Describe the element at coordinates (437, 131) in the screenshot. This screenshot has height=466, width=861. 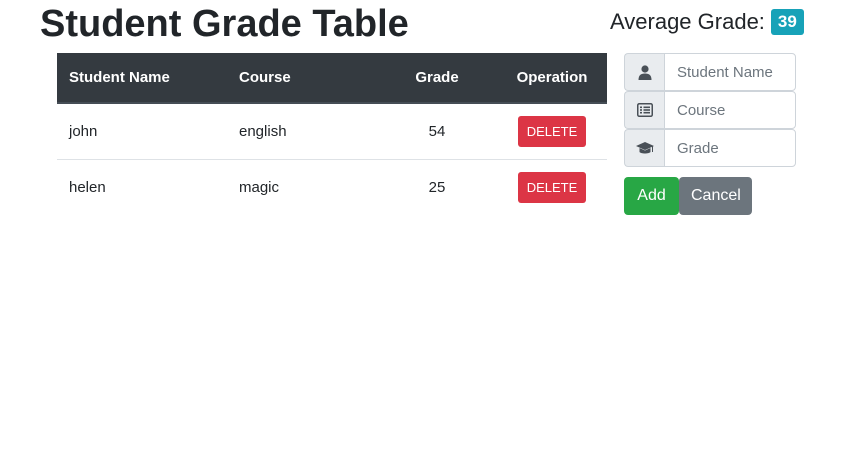
I see `grade-cell: 54` at that location.